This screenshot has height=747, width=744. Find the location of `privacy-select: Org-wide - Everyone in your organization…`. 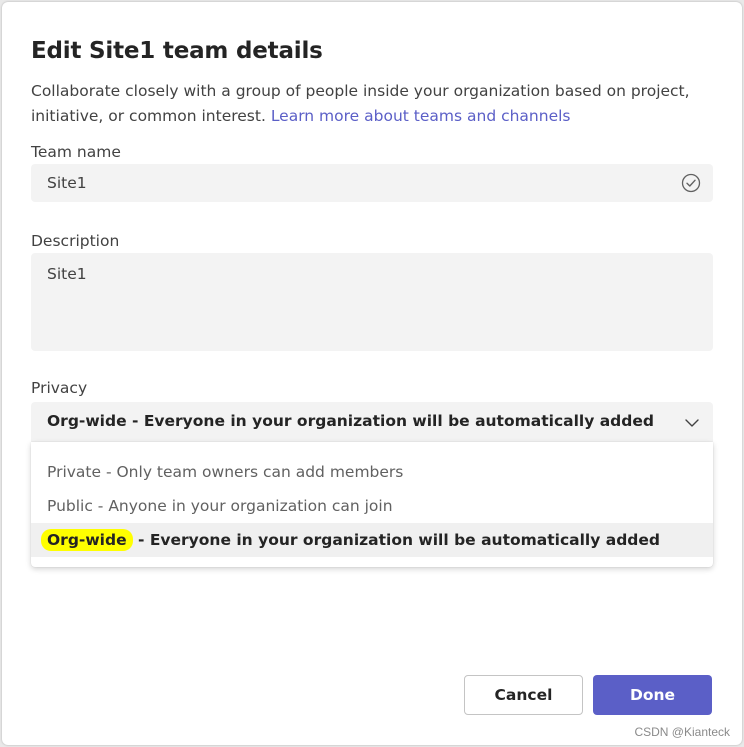

privacy-select: Org-wide - Everyone in your organization… is located at coordinates (372, 422).